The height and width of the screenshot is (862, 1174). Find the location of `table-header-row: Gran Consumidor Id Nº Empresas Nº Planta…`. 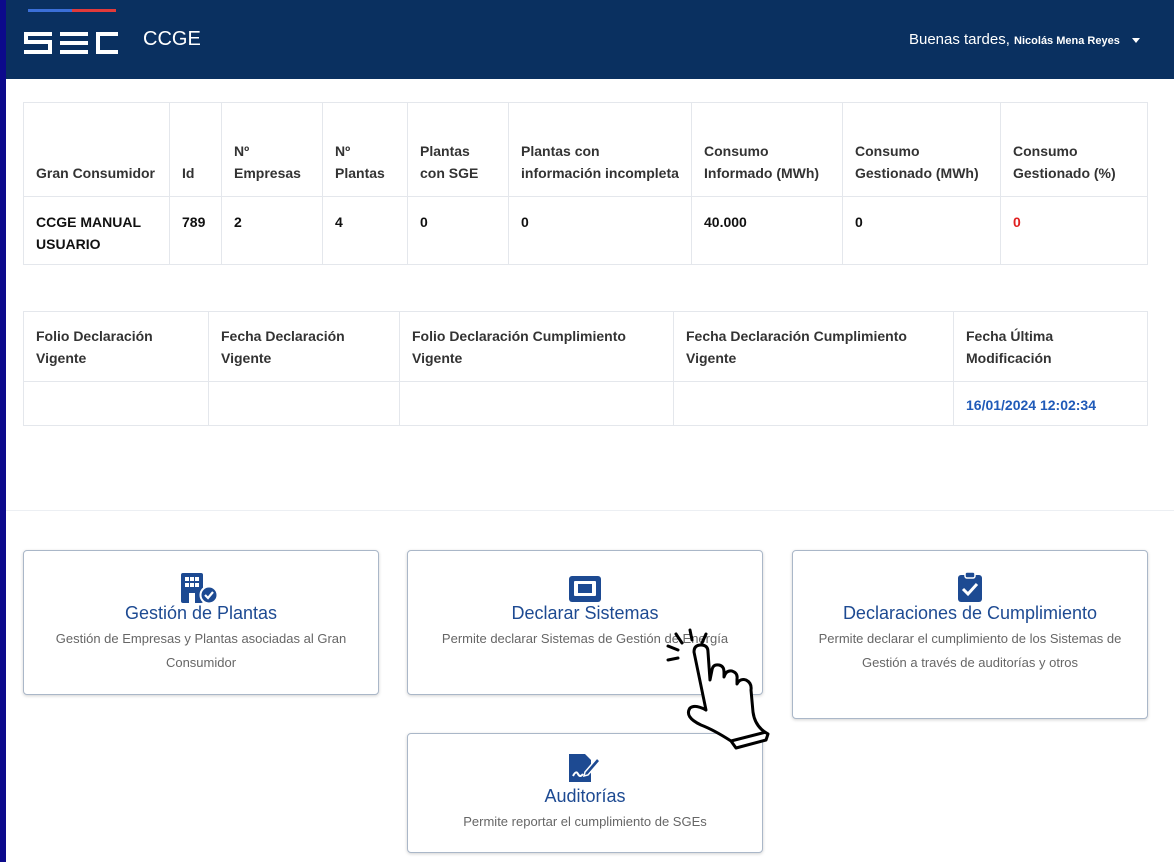

table-header-row: Gran Consumidor Id Nº Empresas Nº Planta… is located at coordinates (585, 149).